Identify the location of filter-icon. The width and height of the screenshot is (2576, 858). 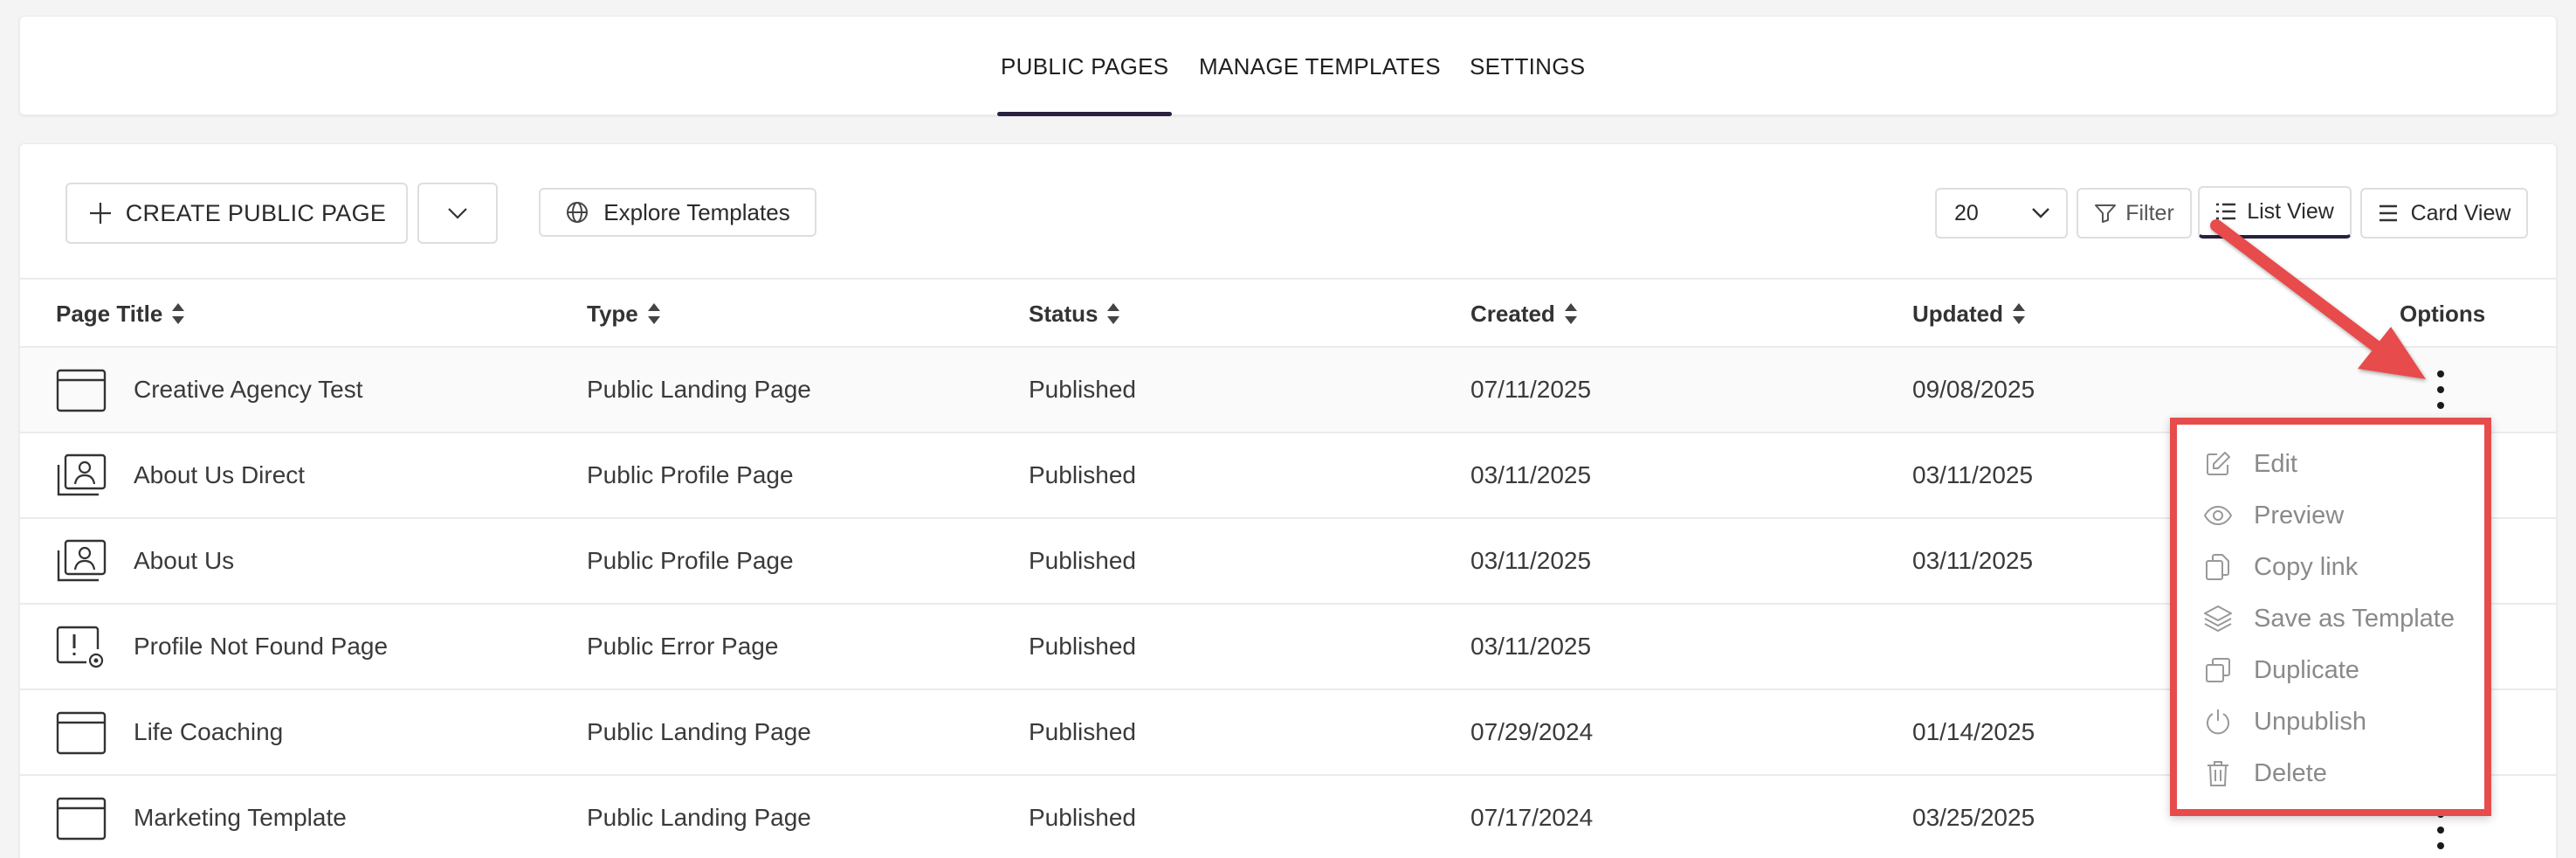
(2106, 213).